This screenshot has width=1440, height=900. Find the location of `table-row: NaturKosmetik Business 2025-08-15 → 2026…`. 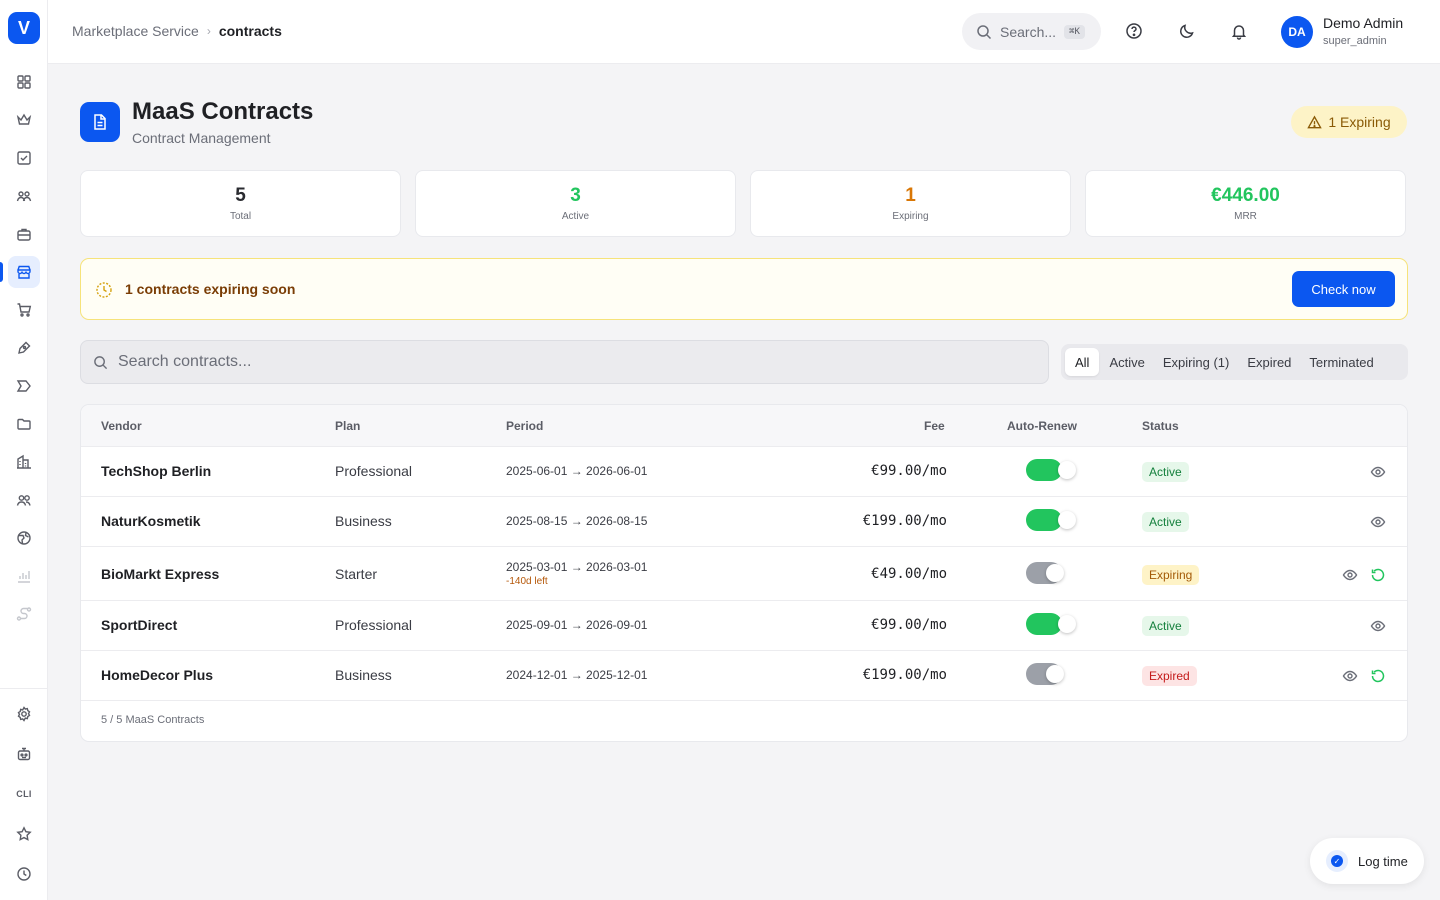

table-row: NaturKosmetik Business 2025-08-15 → 2026… is located at coordinates (744, 522).